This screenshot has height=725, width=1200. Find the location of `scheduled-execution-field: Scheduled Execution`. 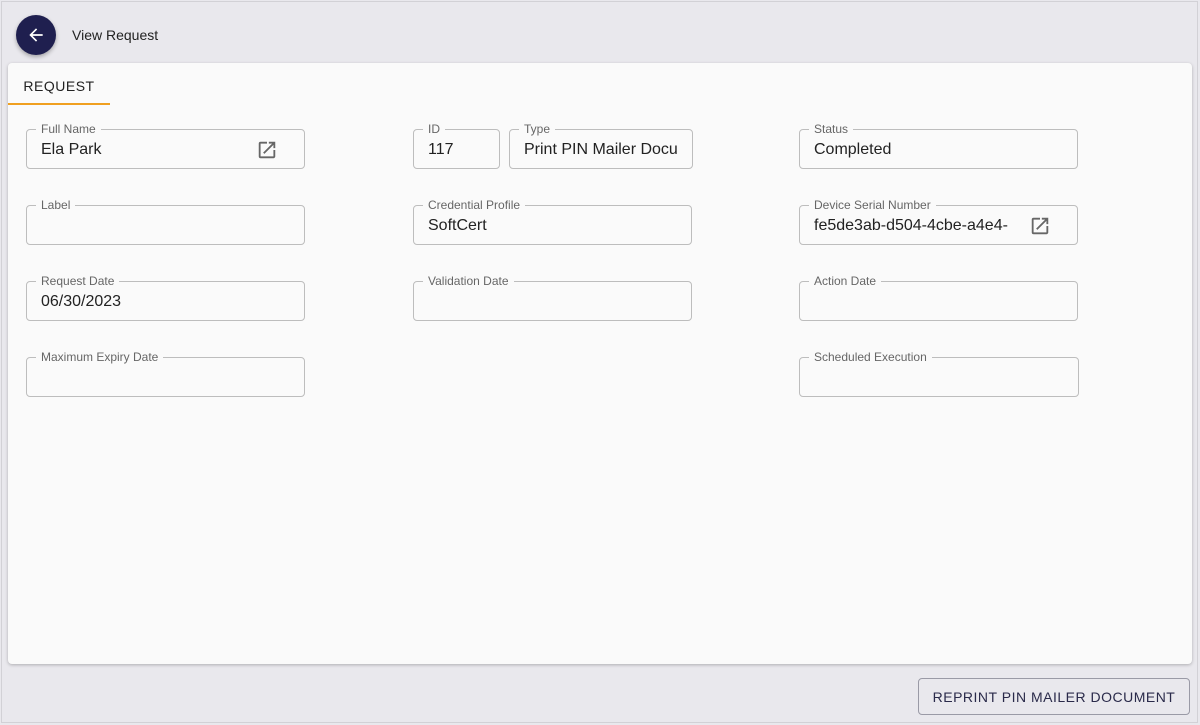

scheduled-execution-field: Scheduled Execution is located at coordinates (939, 373).